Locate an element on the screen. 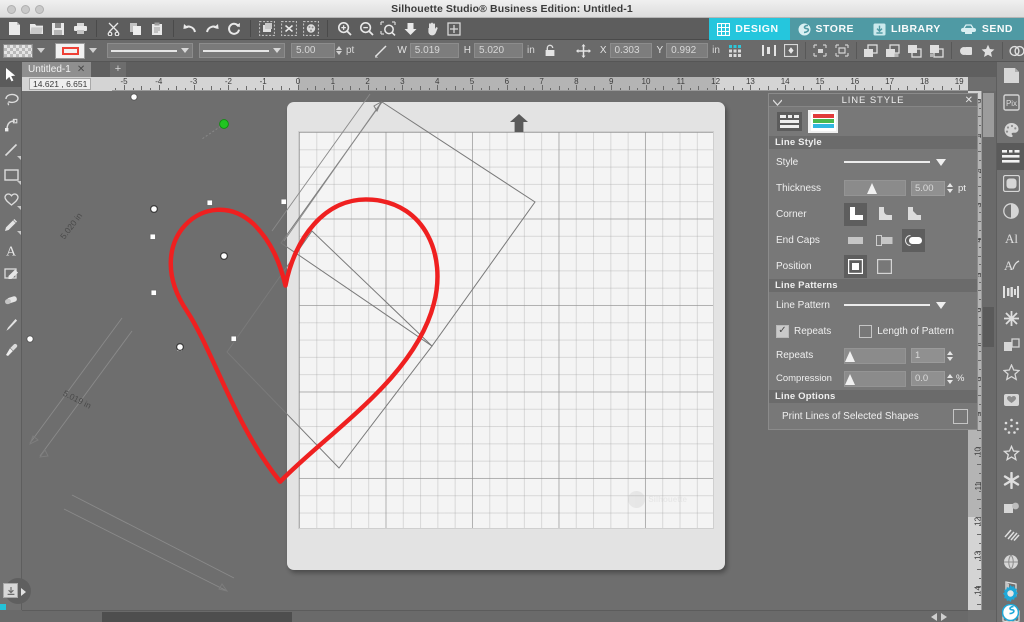 The height and width of the screenshot is (622, 1024). paste-button is located at coordinates (157, 29).